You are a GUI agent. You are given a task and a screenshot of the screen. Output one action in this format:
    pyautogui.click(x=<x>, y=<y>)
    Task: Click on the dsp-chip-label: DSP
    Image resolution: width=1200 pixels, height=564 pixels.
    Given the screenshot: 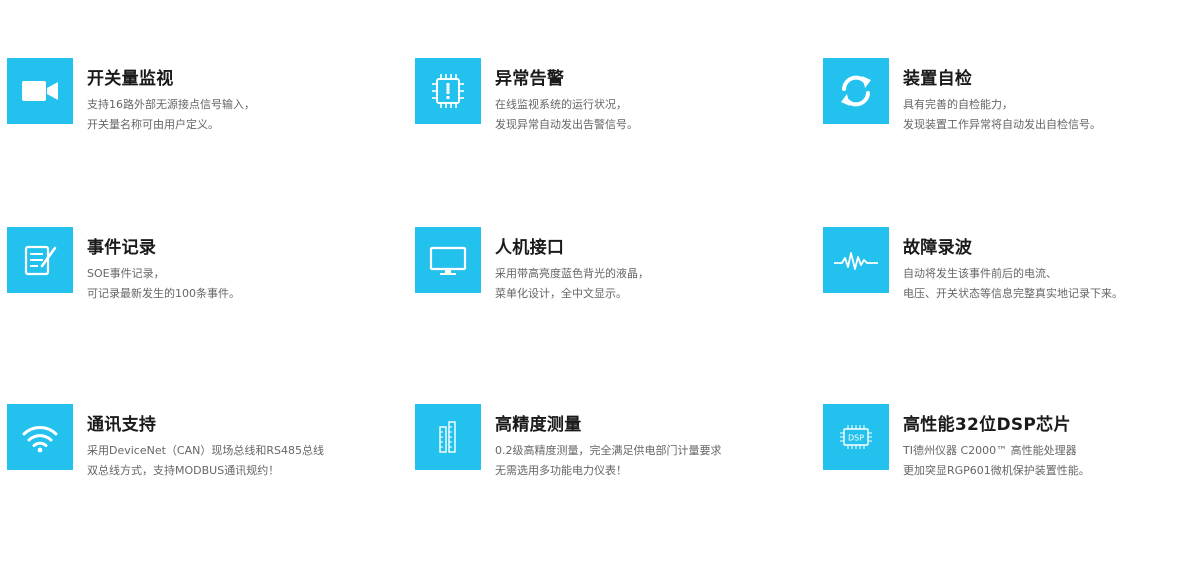 What is the action you would take?
    pyautogui.click(x=856, y=438)
    